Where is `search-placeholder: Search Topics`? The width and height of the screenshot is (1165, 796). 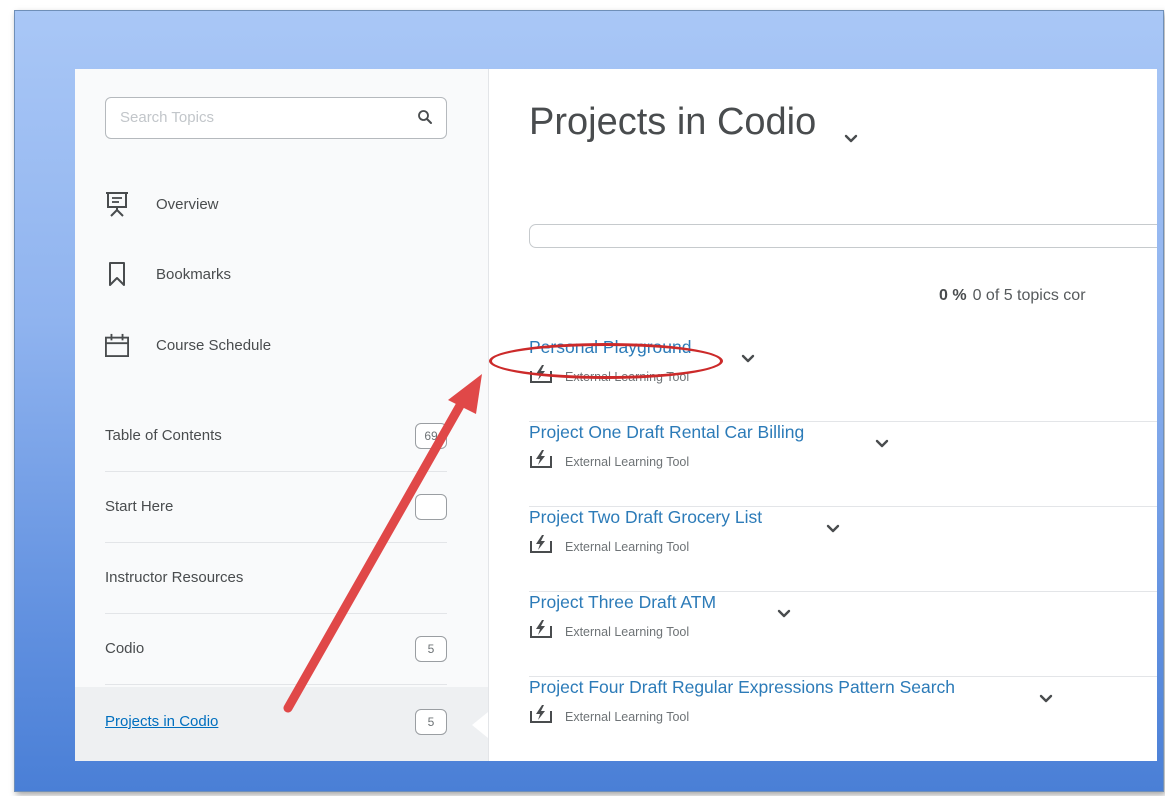 search-placeholder: Search Topics is located at coordinates (167, 117).